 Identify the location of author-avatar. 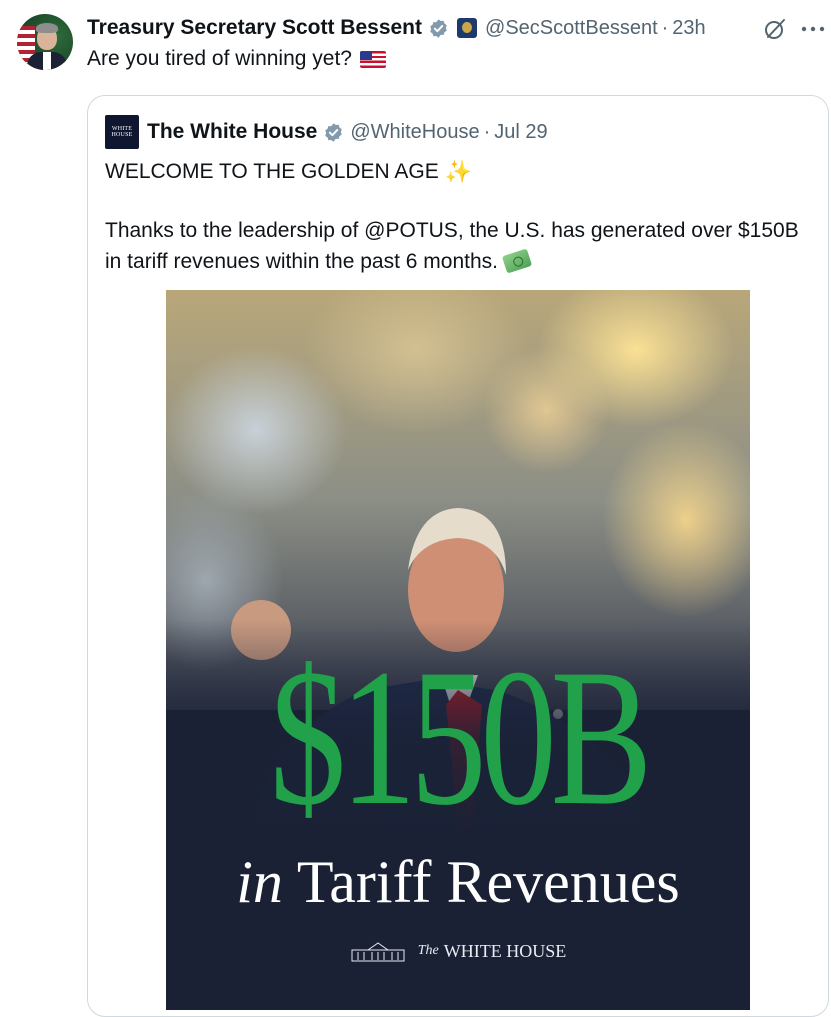
(45, 42).